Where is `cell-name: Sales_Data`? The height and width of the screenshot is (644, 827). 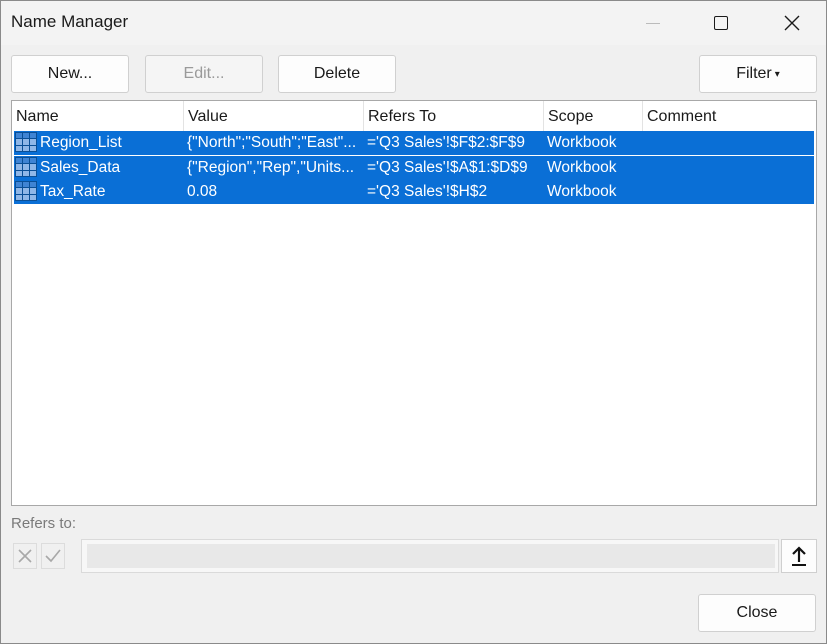
cell-name: Sales_Data is located at coordinates (80, 167).